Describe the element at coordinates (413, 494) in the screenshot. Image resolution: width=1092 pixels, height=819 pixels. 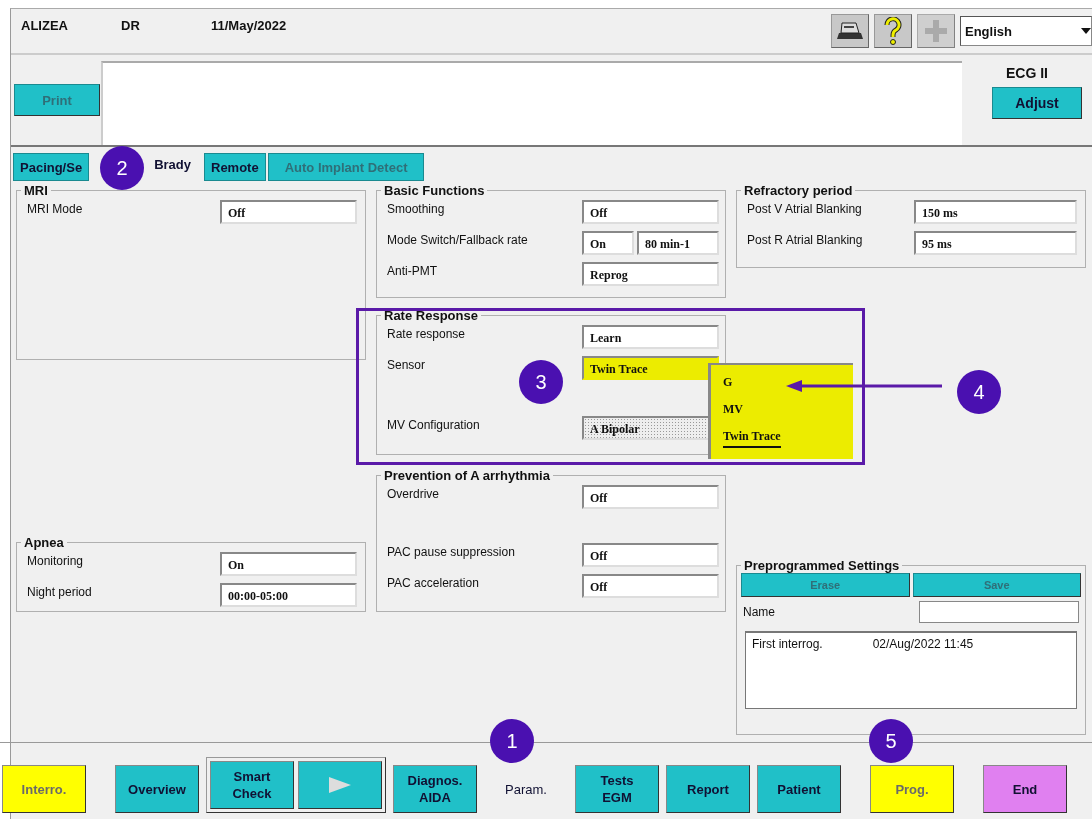
I see `field-label: Overdrive` at that location.